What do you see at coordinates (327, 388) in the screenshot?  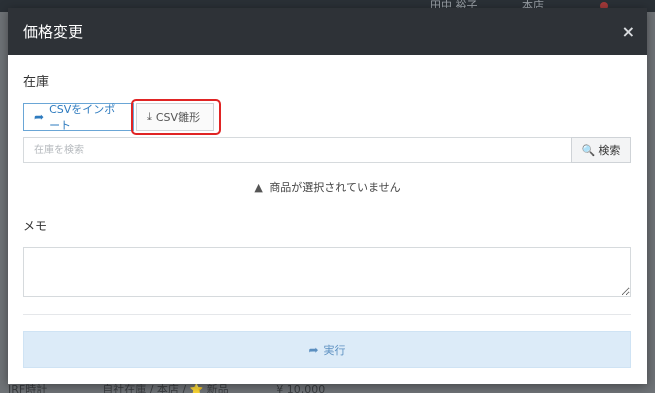 I see `background-bottom-strip: JRF時計 自社在庫 / 本店 / ⭐ 新品 ¥ 10,000` at bounding box center [327, 388].